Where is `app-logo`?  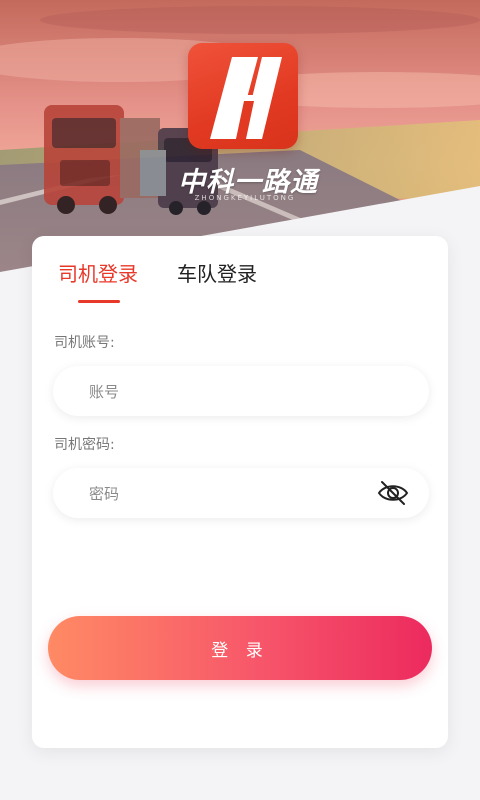 app-logo is located at coordinates (243, 96).